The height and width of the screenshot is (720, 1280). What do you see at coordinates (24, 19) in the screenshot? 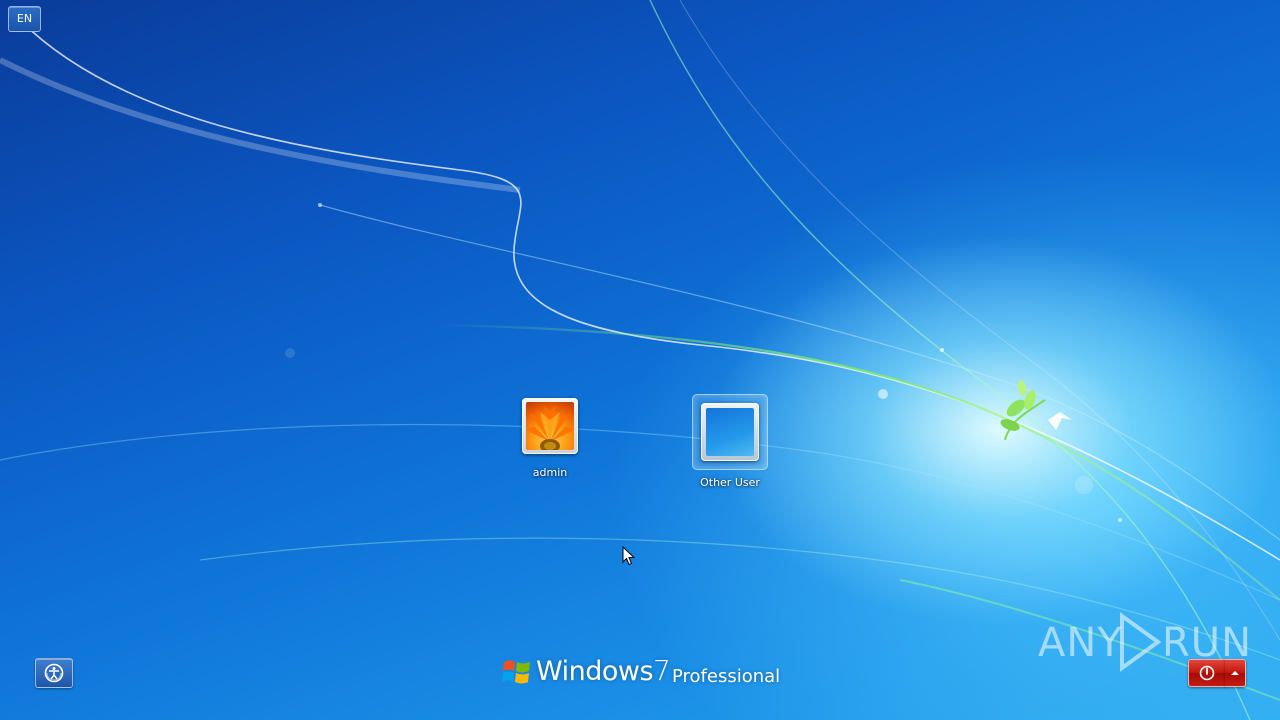
I see `input-language-button: EN` at bounding box center [24, 19].